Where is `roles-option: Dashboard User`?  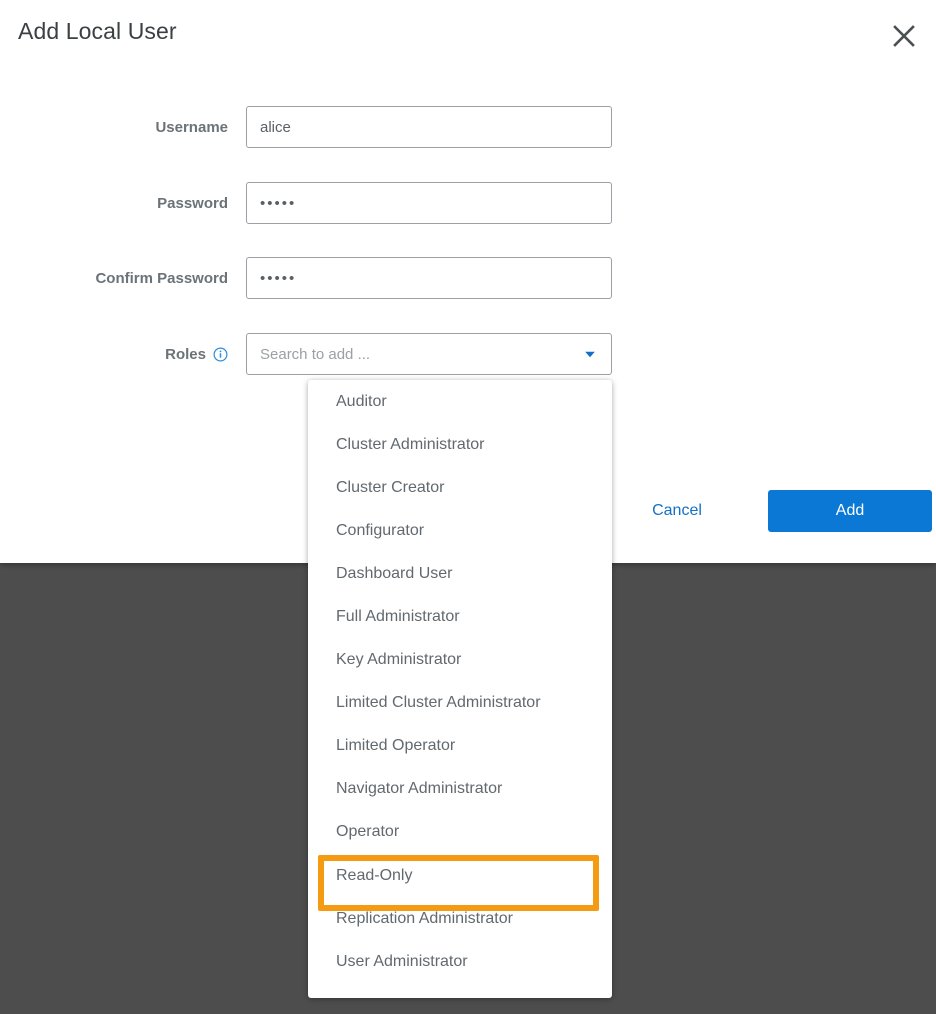
roles-option: Dashboard User is located at coordinates (460, 573).